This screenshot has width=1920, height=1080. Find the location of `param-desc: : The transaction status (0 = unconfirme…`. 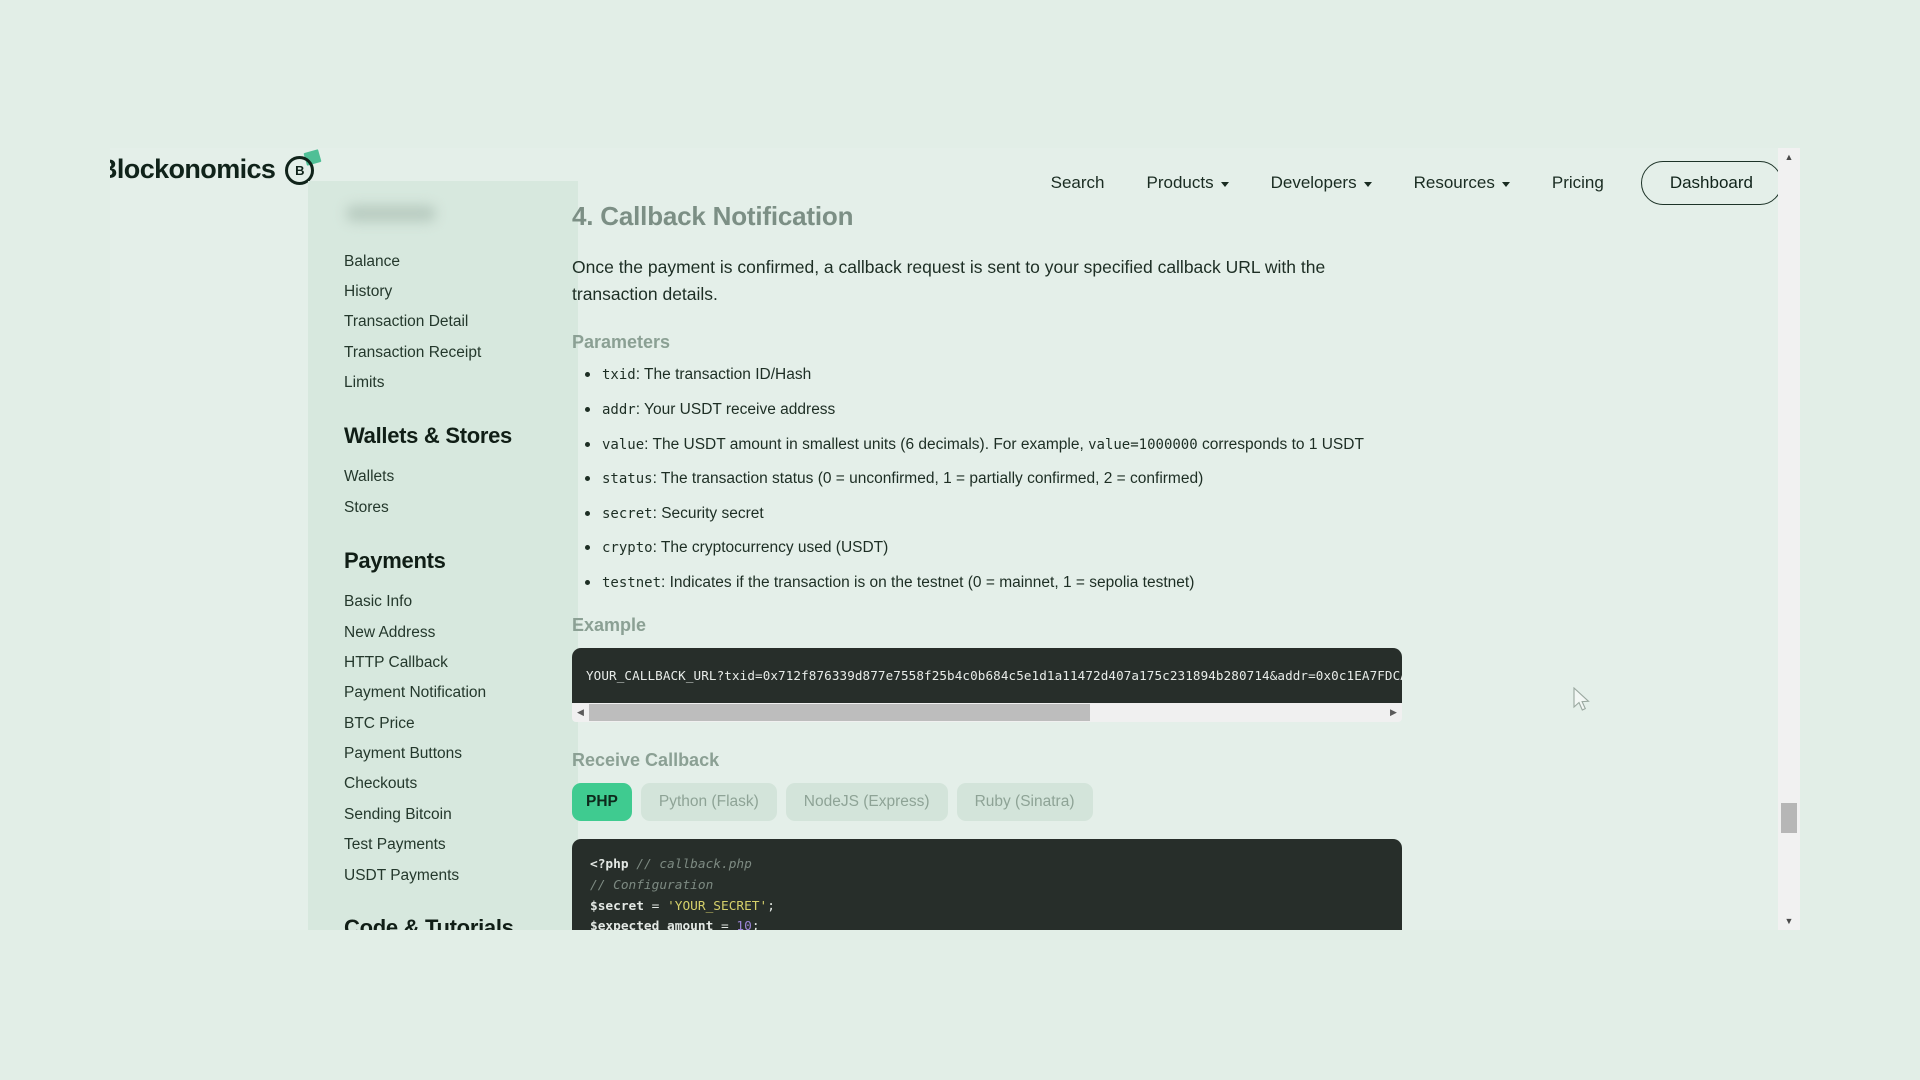

param-desc: : The transaction status (0 = unconfirme… is located at coordinates (928, 479).